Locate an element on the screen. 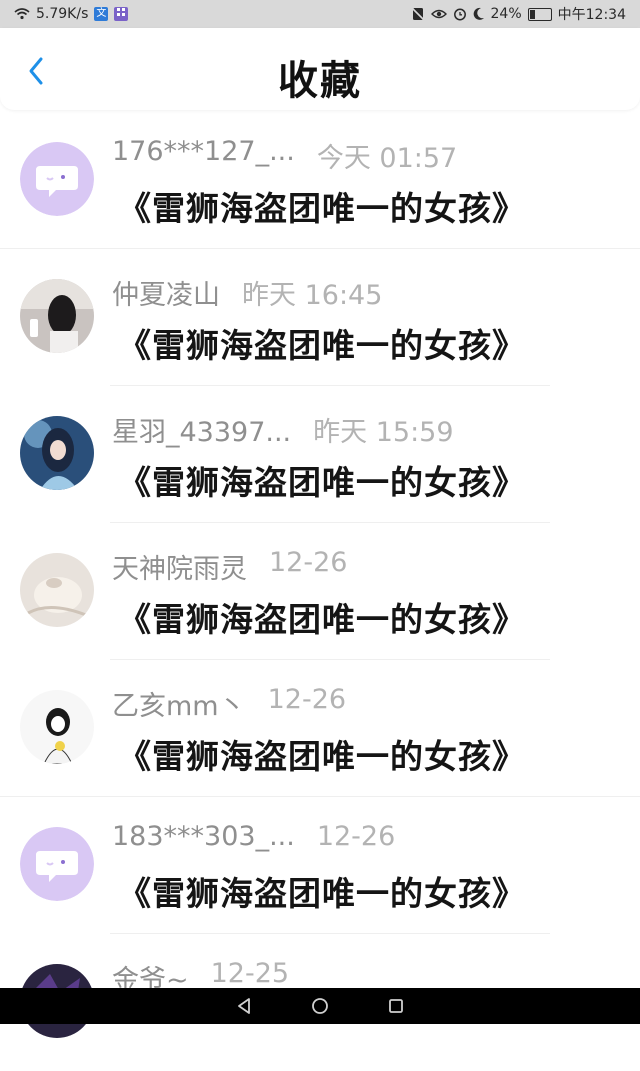 Image resolution: width=640 pixels, height=1071 pixels. timestamp: 昨天 16:45 is located at coordinates (312, 295).